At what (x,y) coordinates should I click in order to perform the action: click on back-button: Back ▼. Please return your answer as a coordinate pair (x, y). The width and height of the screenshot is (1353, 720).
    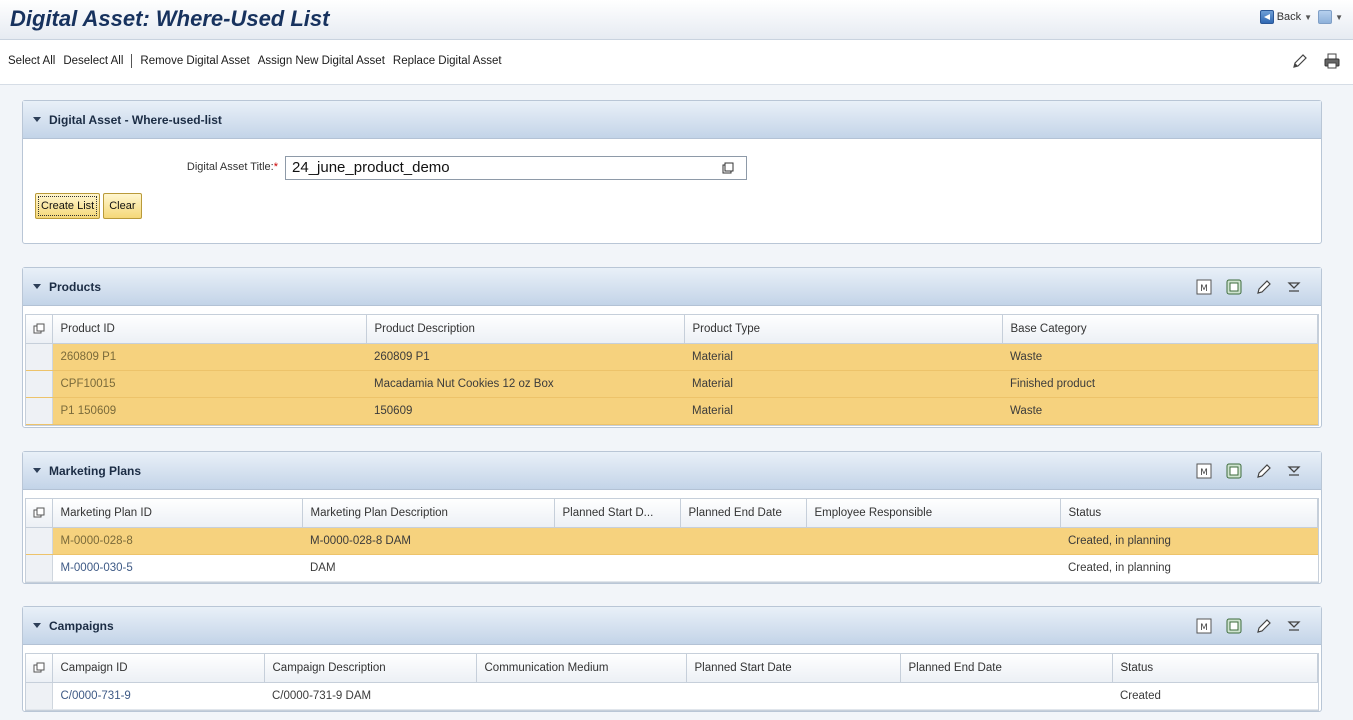
    Looking at the image, I should click on (1285, 17).